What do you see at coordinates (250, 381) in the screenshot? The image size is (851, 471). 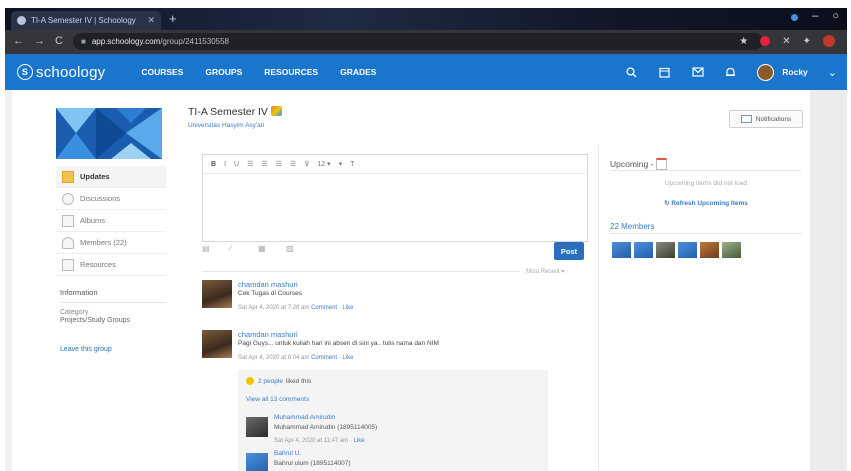 I see `like-smiley-icon` at bounding box center [250, 381].